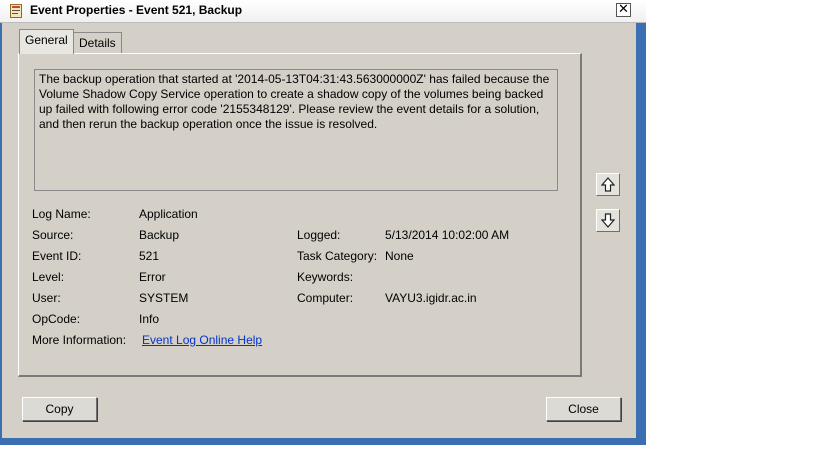 This screenshot has width=819, height=460. Describe the element at coordinates (46, 41) in the screenshot. I see `tab-general: General` at that location.